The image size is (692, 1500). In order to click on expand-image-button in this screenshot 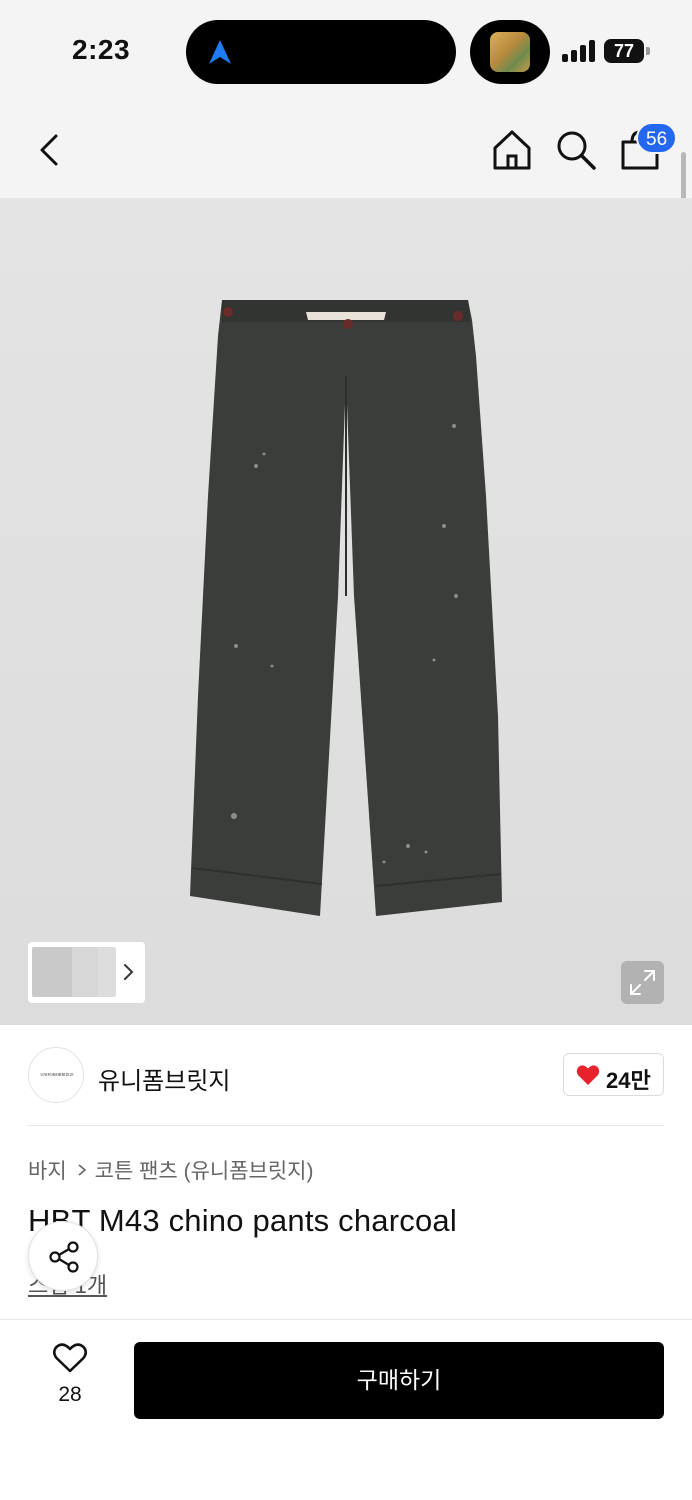, I will do `click(642, 982)`.